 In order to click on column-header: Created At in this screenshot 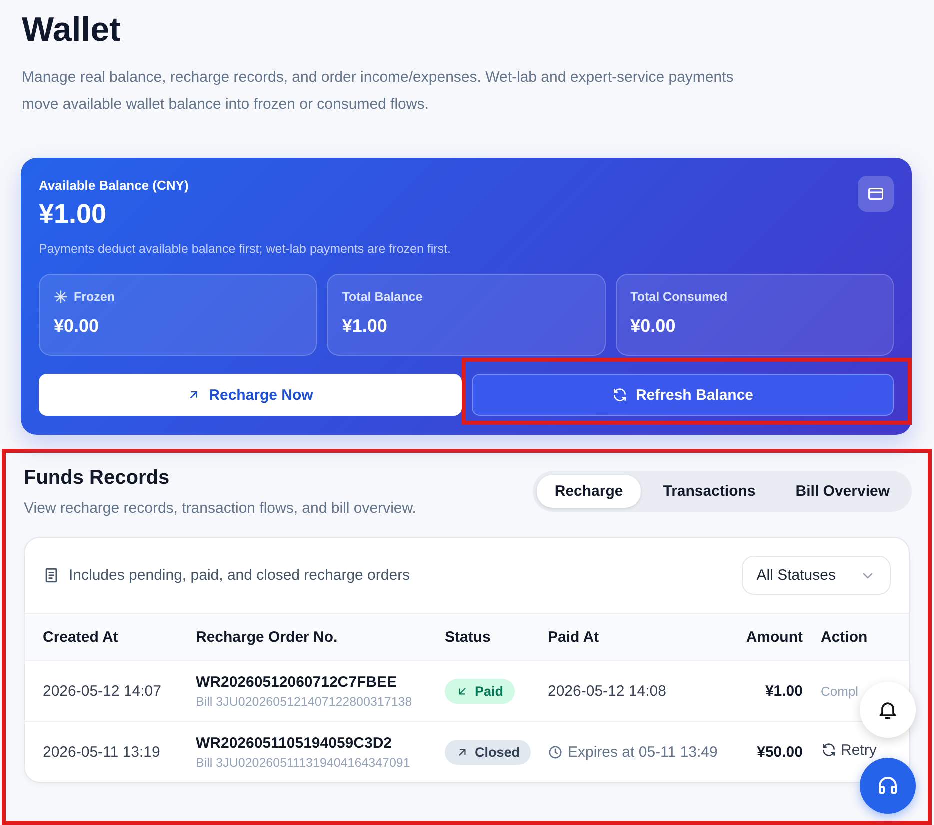, I will do `click(81, 637)`.